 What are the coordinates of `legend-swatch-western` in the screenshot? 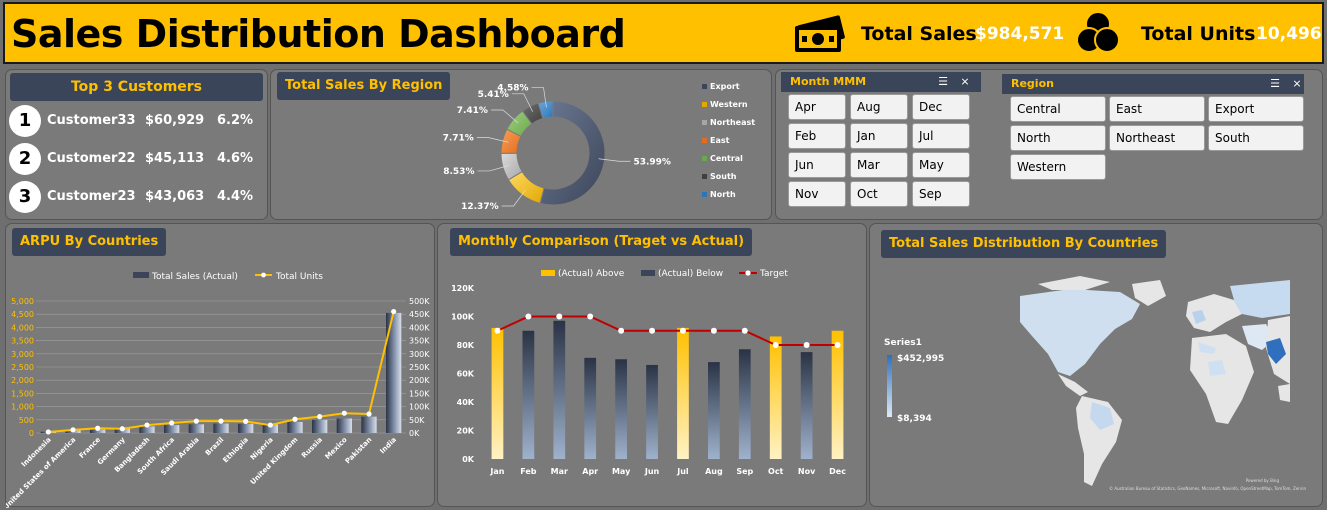 It's located at (704, 104).